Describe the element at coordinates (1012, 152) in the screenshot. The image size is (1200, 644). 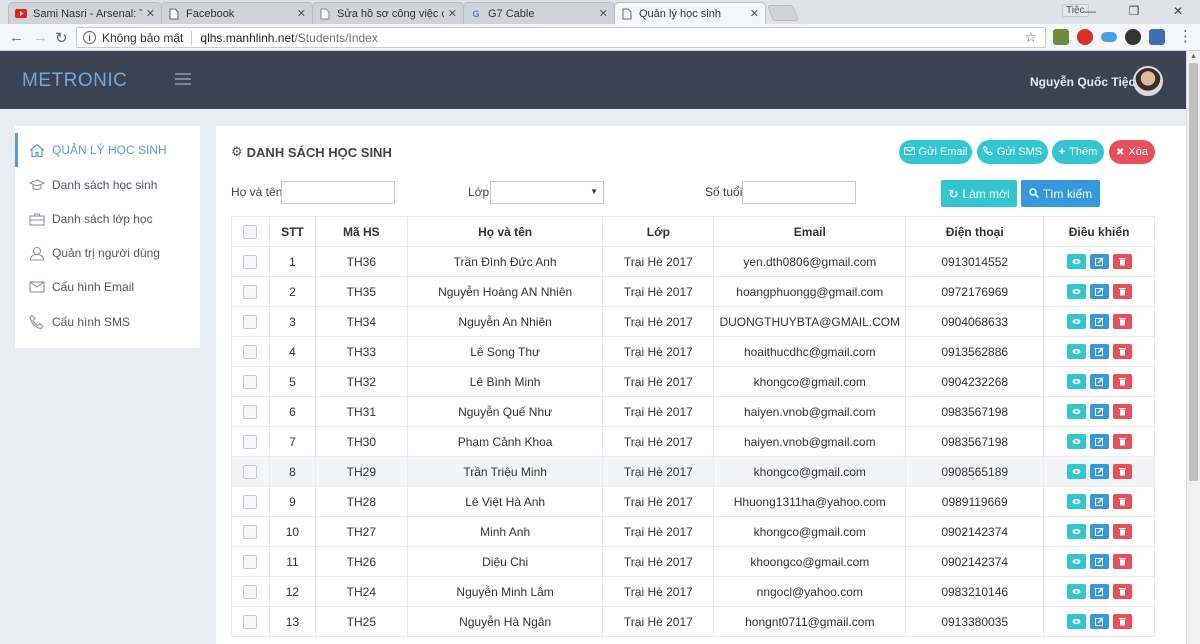
I see `send-sms-button: Gửi SMS` at that location.